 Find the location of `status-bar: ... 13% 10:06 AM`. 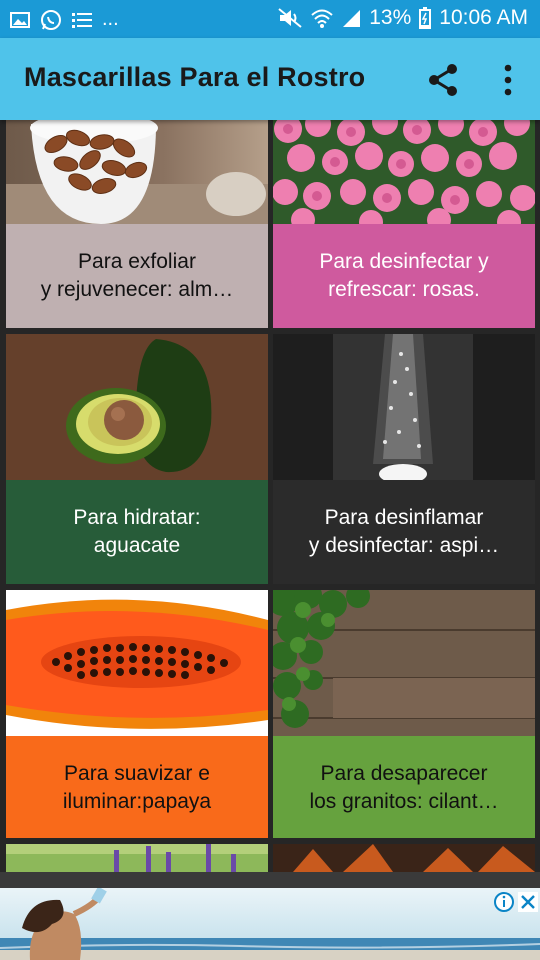

status-bar: ... 13% 10:06 AM is located at coordinates (270, 19).